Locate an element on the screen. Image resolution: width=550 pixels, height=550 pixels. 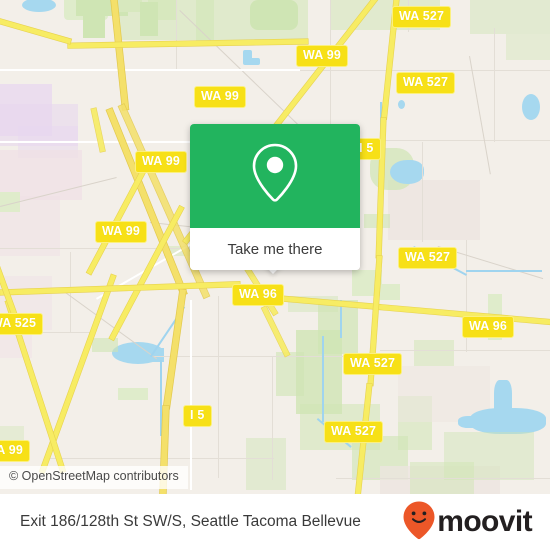
location-callout-card: Take me there is located at coordinates (275, 197).